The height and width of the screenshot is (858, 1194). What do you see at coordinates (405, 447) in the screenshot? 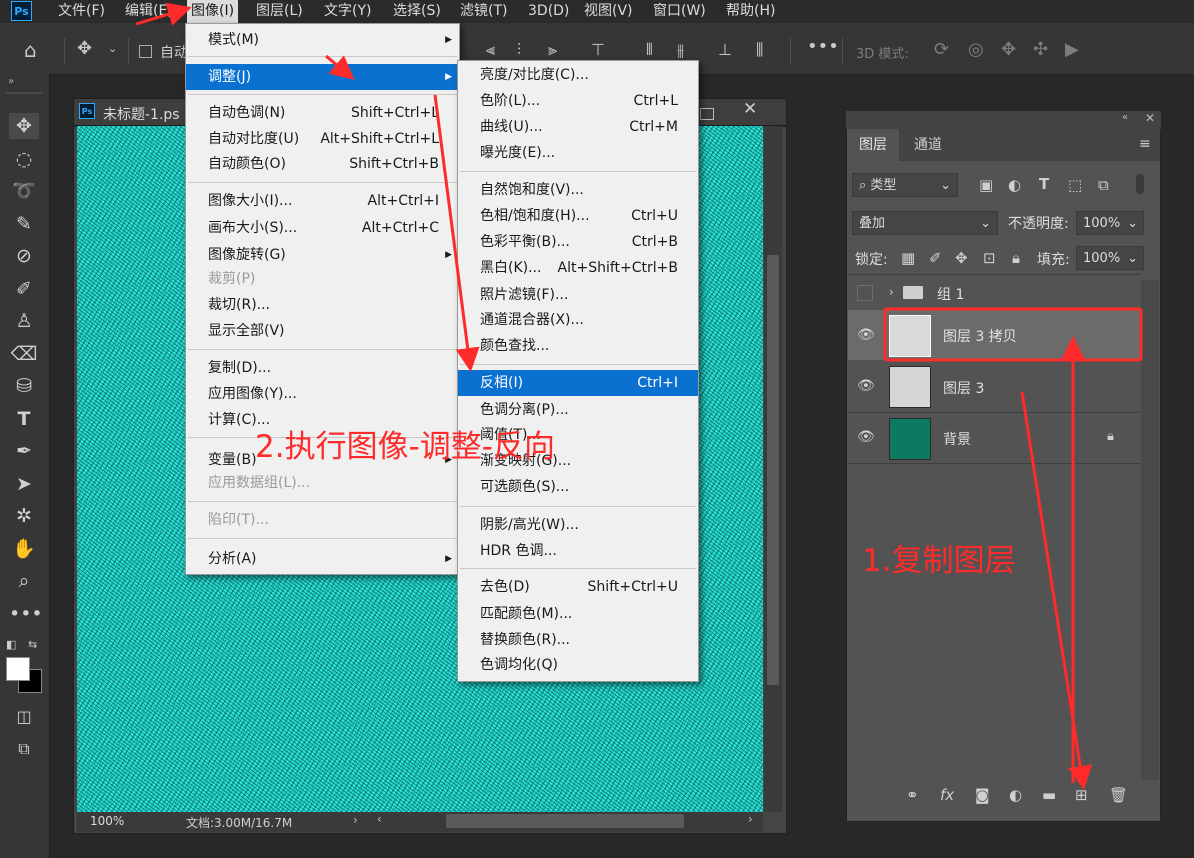
I see `annotation-step-2: 2.执行图像-调整-反向` at bounding box center [405, 447].